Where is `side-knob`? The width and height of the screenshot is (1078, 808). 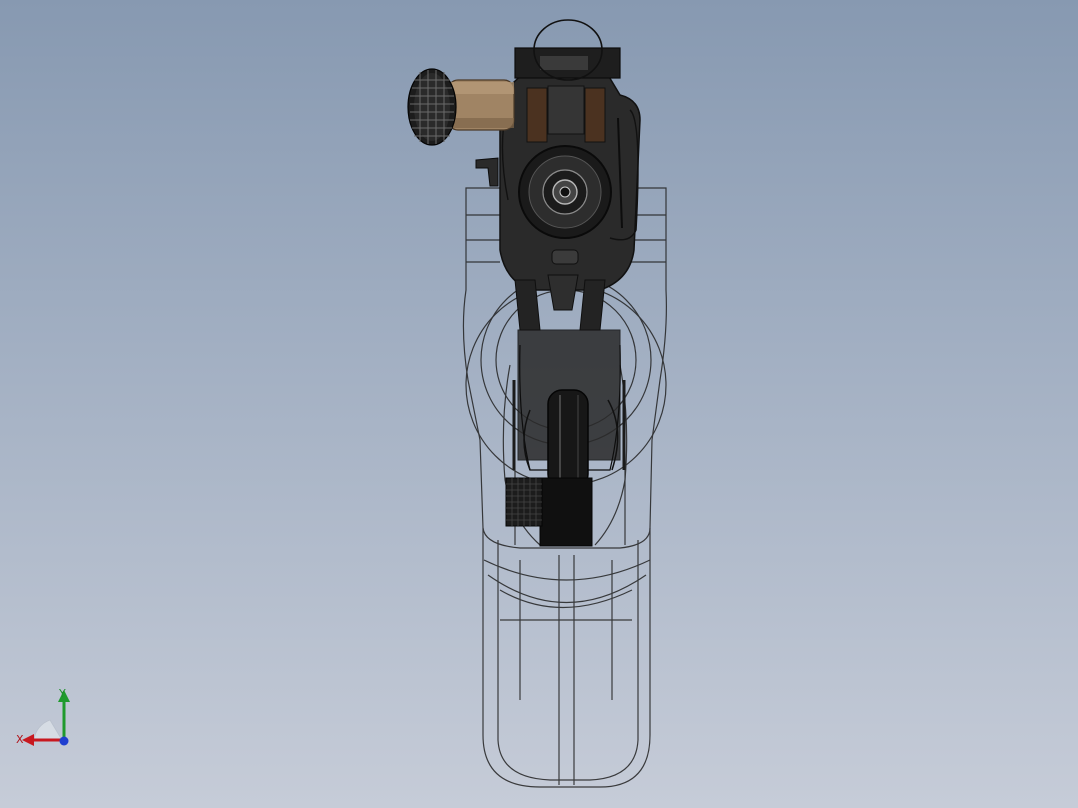 side-knob is located at coordinates (461, 107).